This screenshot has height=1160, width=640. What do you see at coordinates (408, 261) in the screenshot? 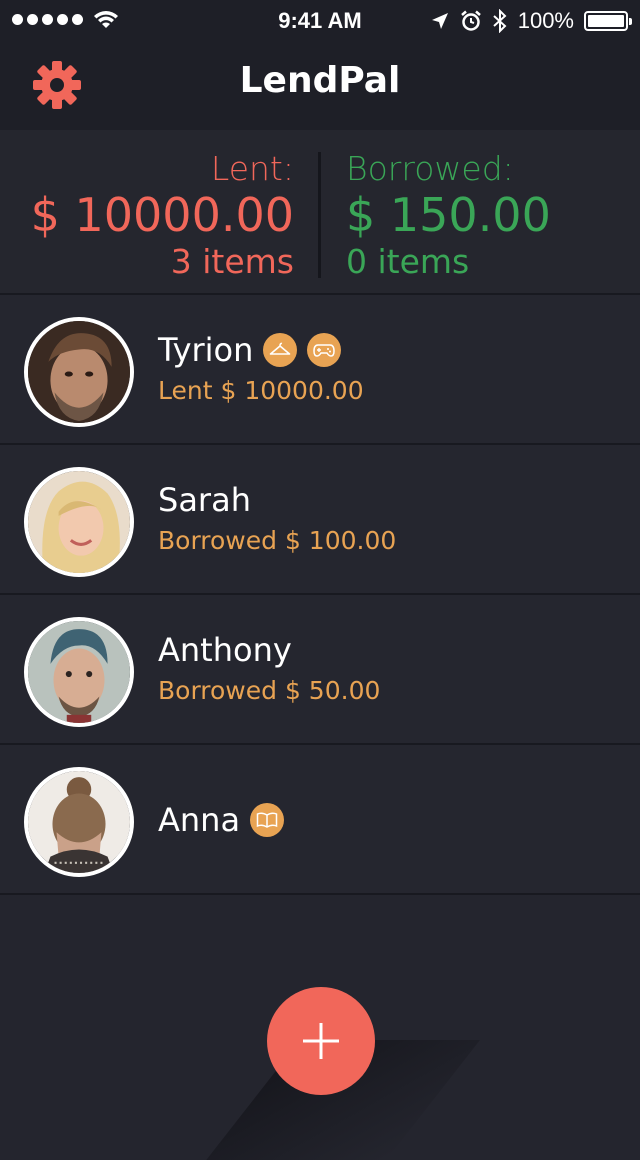
I see `borrowed-items-count: 0 items` at bounding box center [408, 261].